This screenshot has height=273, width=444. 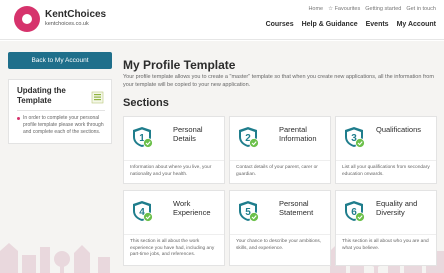 I want to click on shield-check-icon: 5, so click(x=249, y=211).